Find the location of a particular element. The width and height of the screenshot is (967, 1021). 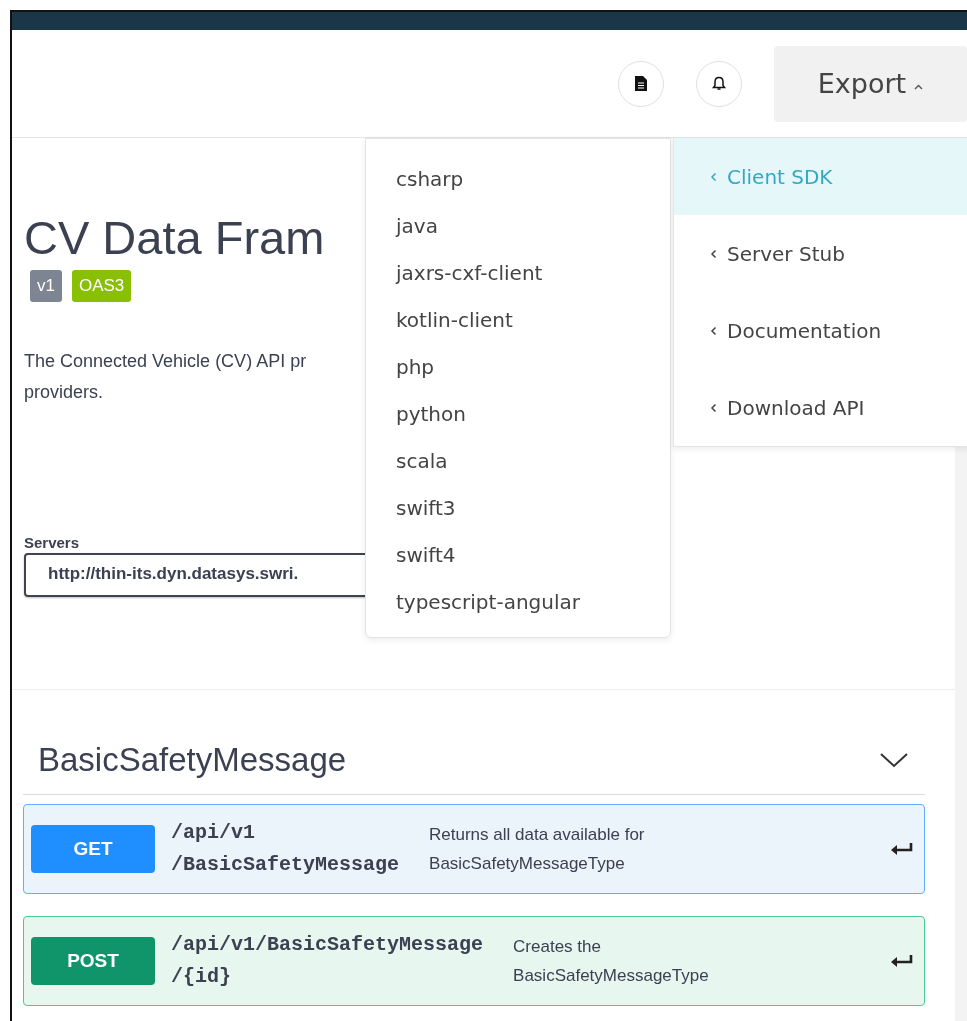

servers-label: Servers is located at coordinates (52, 542).